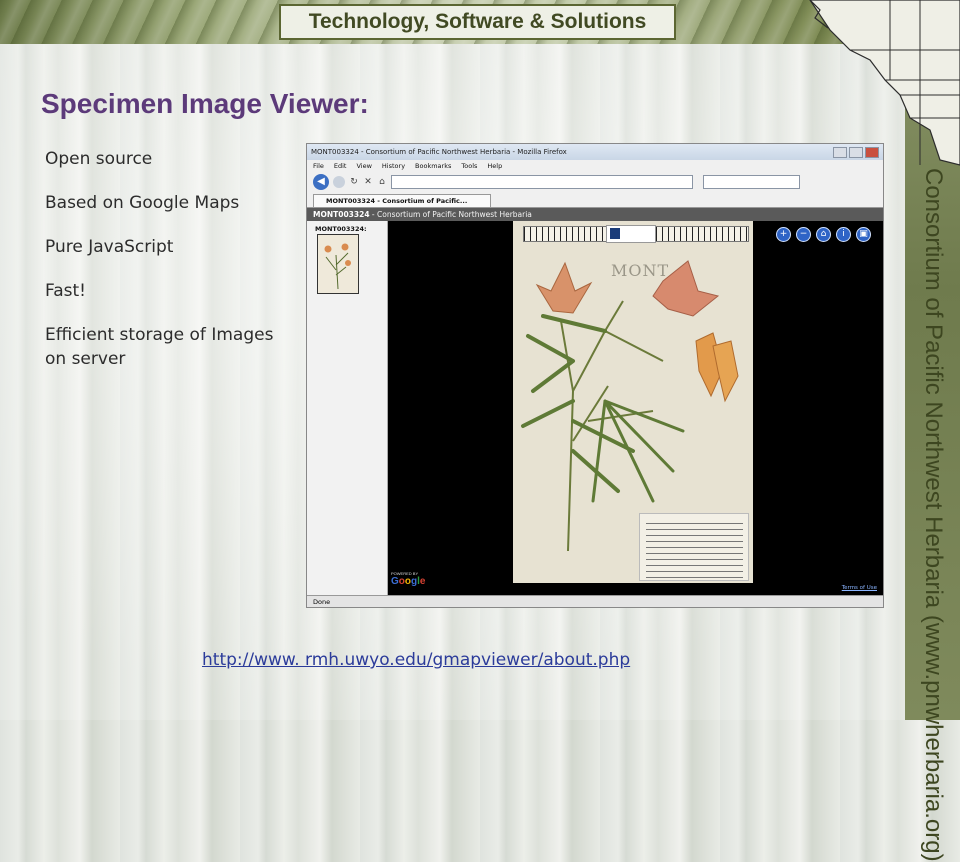 The width and height of the screenshot is (960, 862). Describe the element at coordinates (368, 182) in the screenshot. I see `stop-icon: ✕` at that location.